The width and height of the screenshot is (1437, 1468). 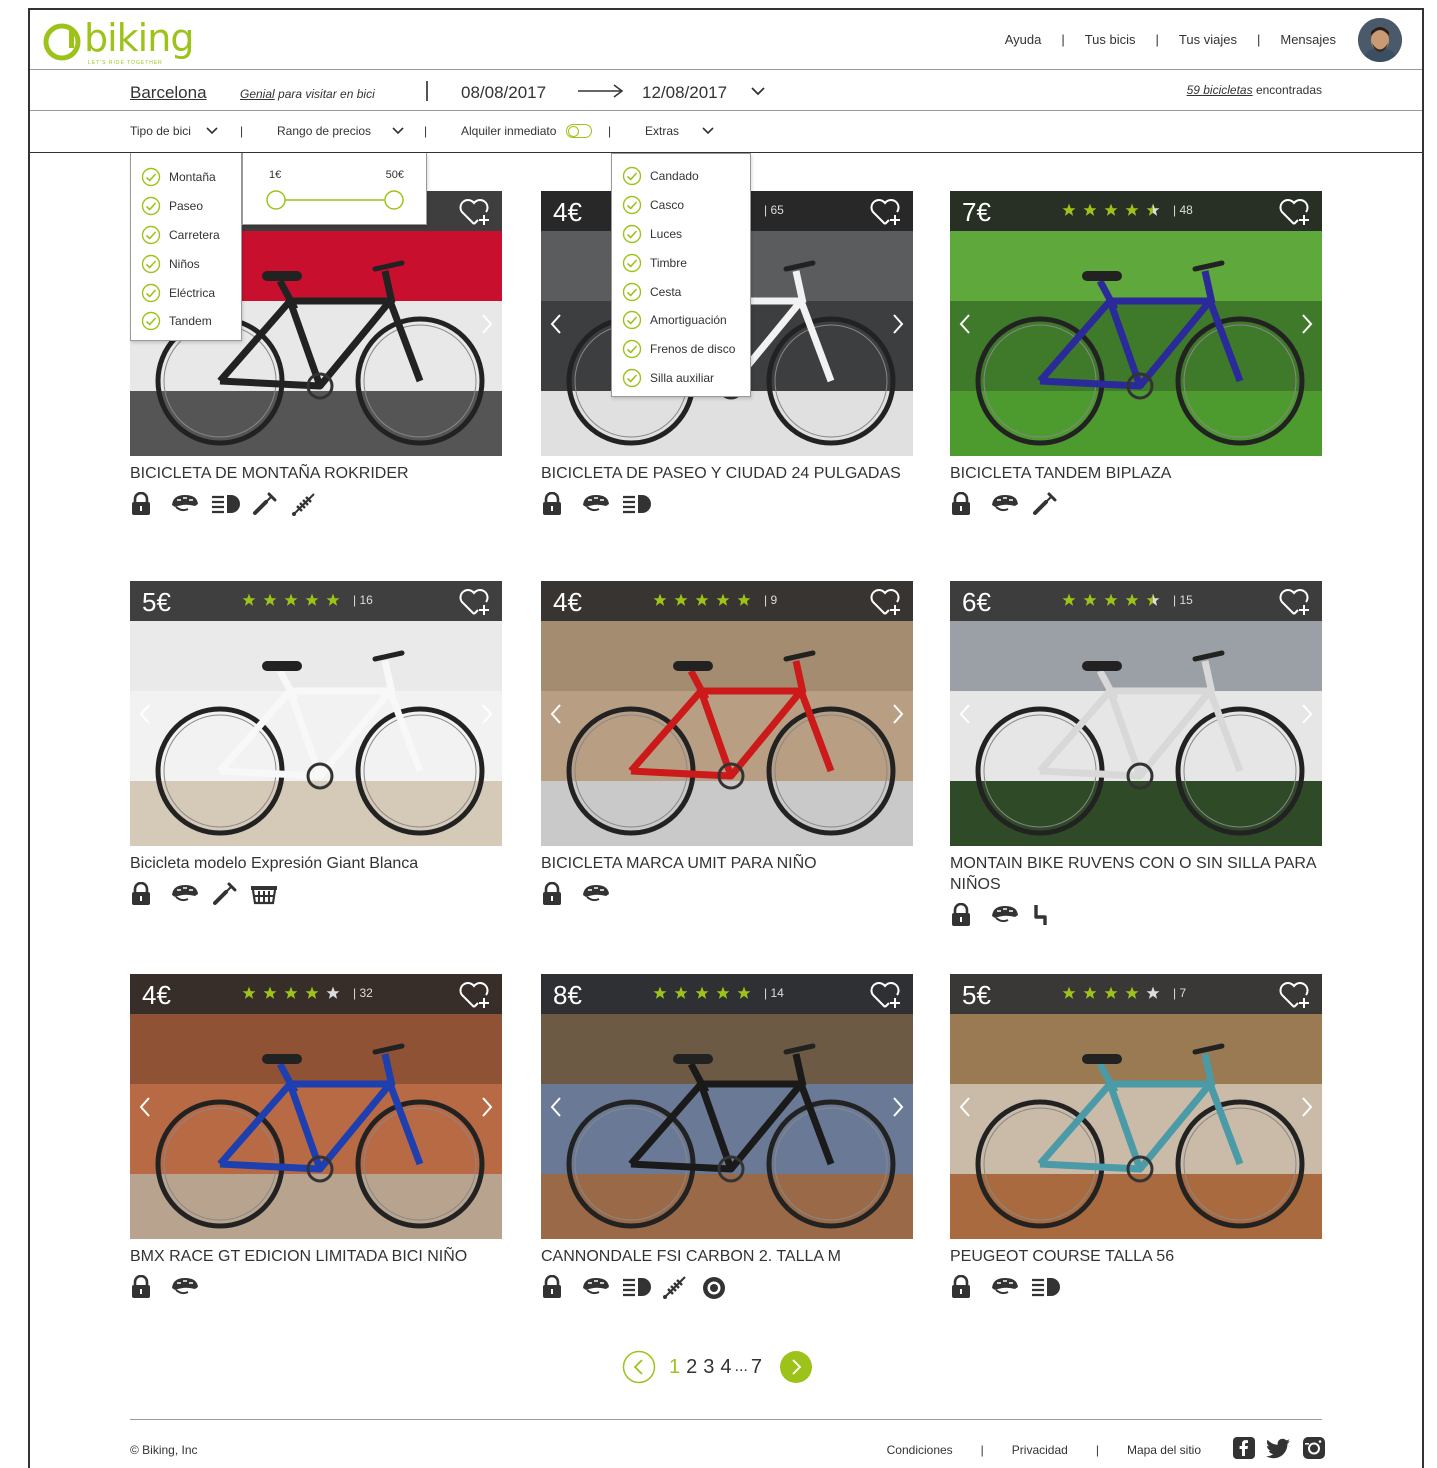 What do you see at coordinates (680, 131) in the screenshot?
I see `filter-extras: Extras` at bounding box center [680, 131].